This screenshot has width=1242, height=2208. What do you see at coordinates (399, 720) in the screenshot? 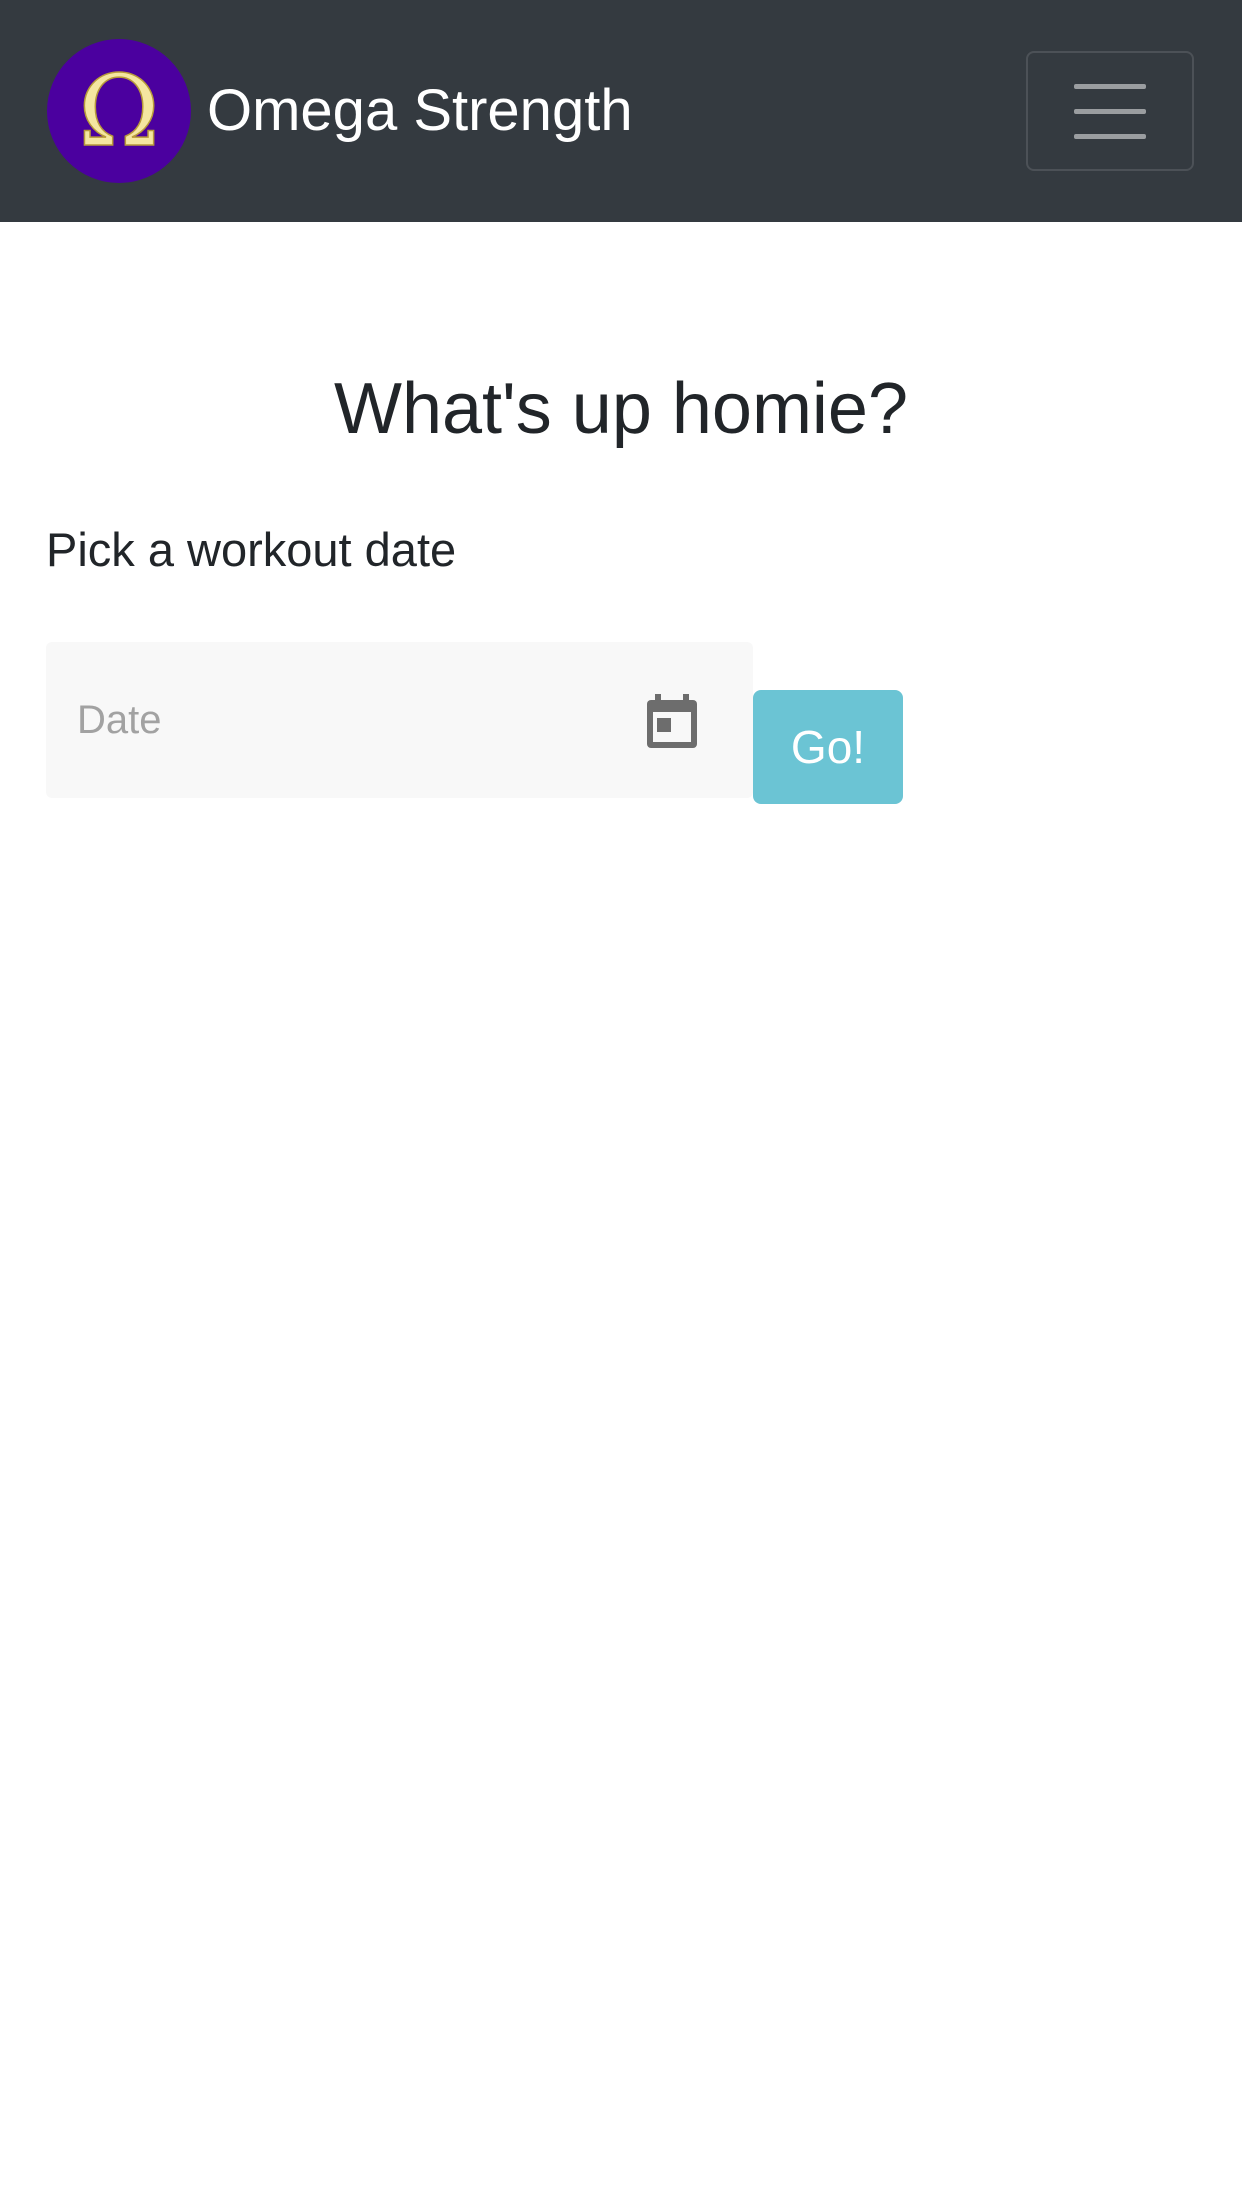
I see `date-field` at bounding box center [399, 720].